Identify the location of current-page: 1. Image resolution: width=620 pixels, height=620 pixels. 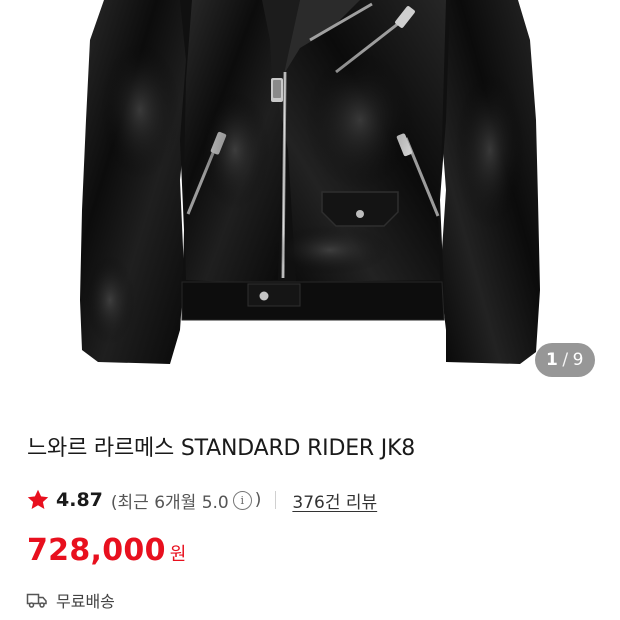
(552, 360).